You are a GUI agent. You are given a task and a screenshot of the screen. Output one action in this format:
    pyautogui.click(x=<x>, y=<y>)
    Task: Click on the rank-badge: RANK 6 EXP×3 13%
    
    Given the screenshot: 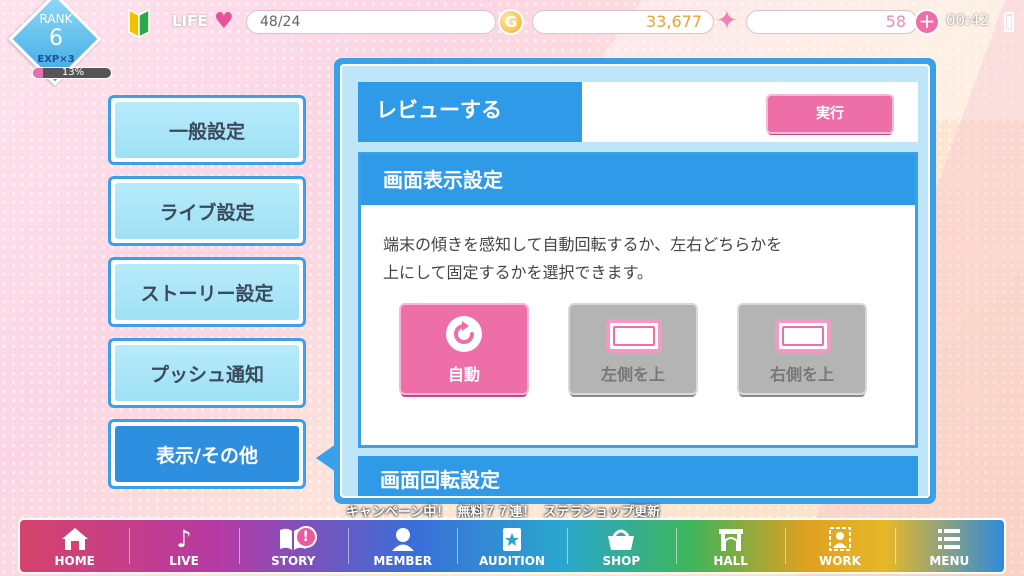 What is the action you would take?
    pyautogui.click(x=60, y=44)
    